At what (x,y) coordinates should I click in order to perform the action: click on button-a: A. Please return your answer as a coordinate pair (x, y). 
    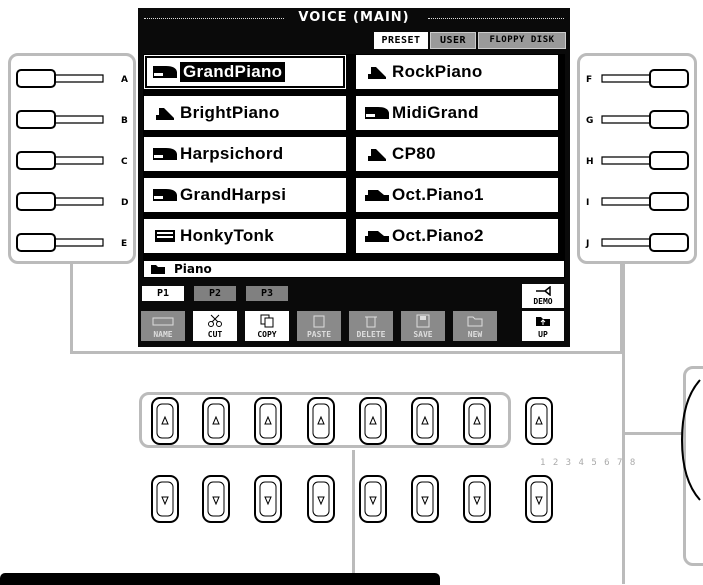
    Looking at the image, I should click on (72, 78).